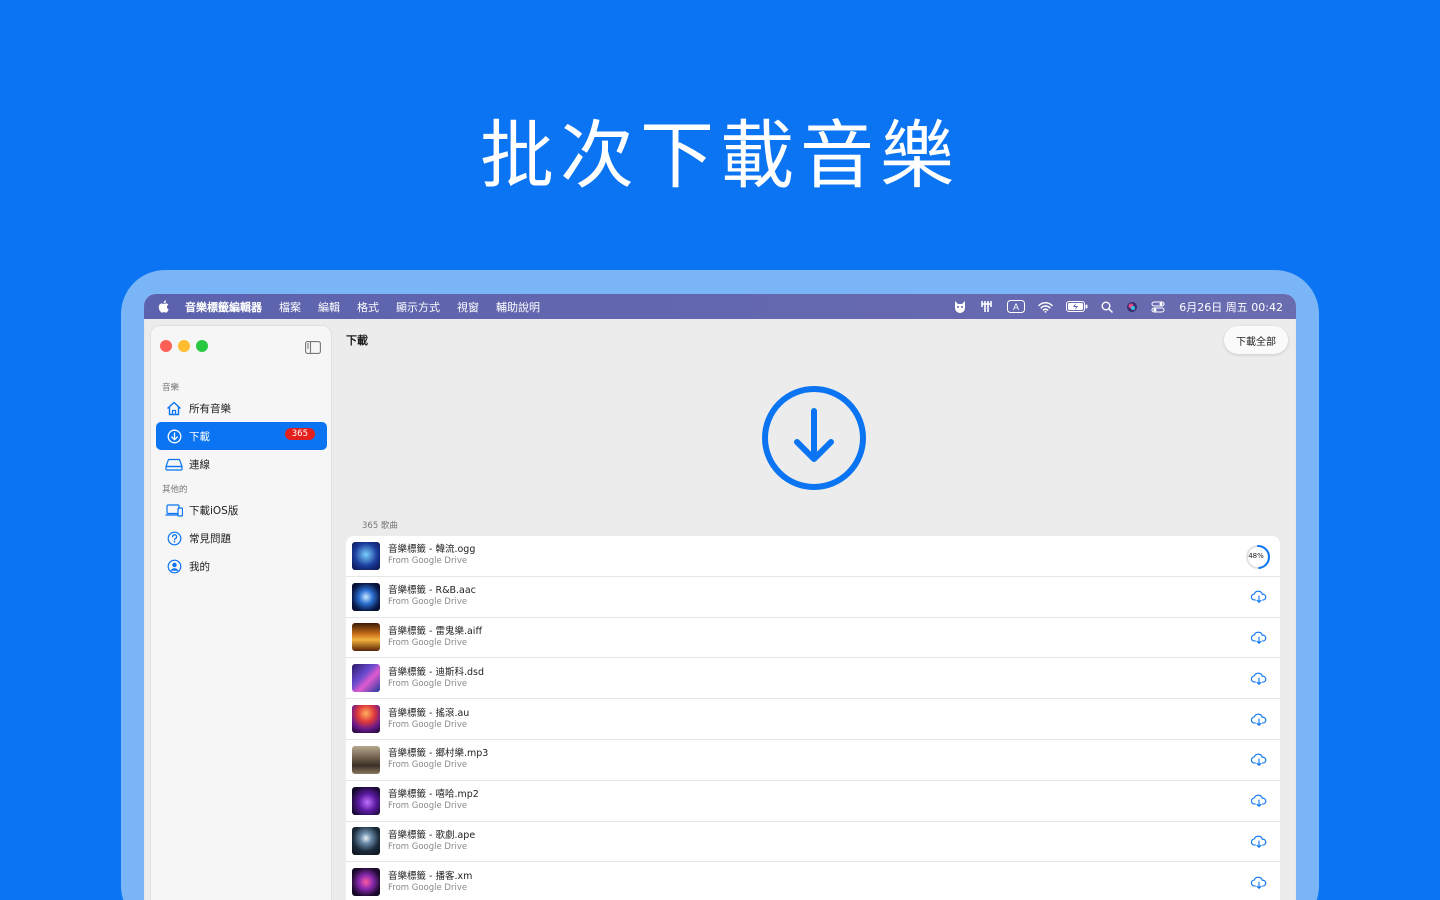 This screenshot has height=900, width=1440. I want to click on devices-icon, so click(174, 510).